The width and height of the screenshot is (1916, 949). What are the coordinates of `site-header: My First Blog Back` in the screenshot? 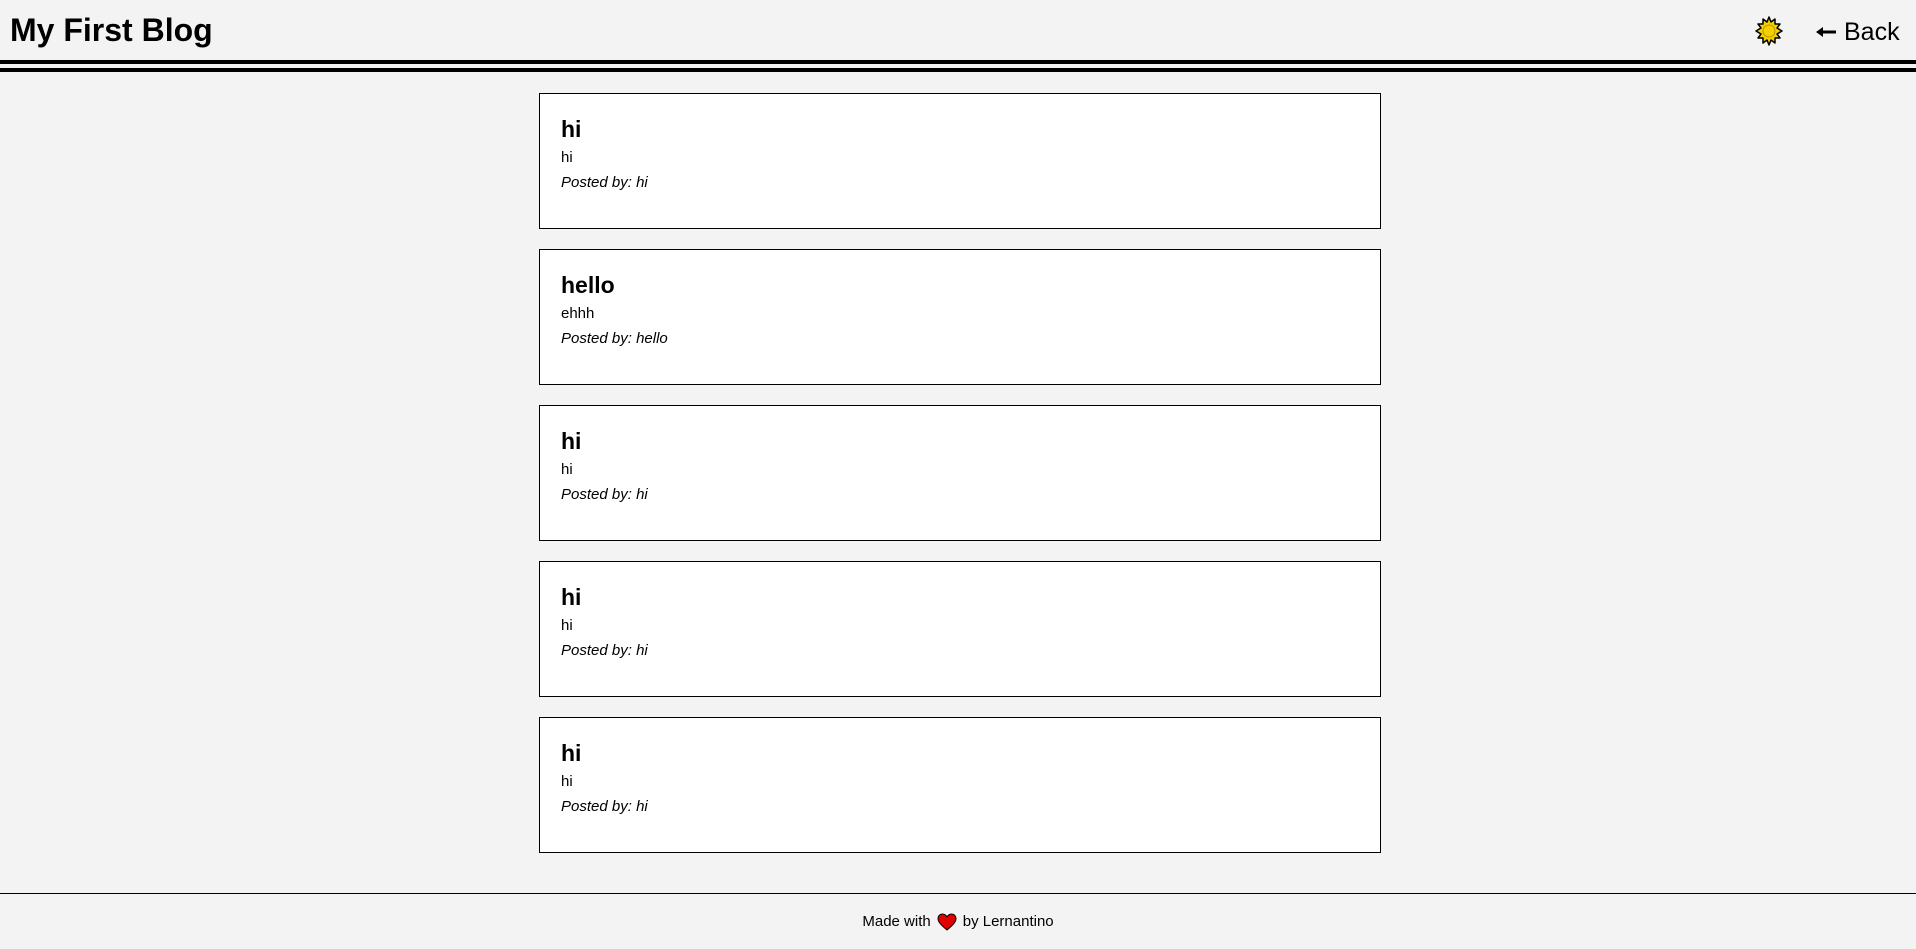 It's located at (958, 36).